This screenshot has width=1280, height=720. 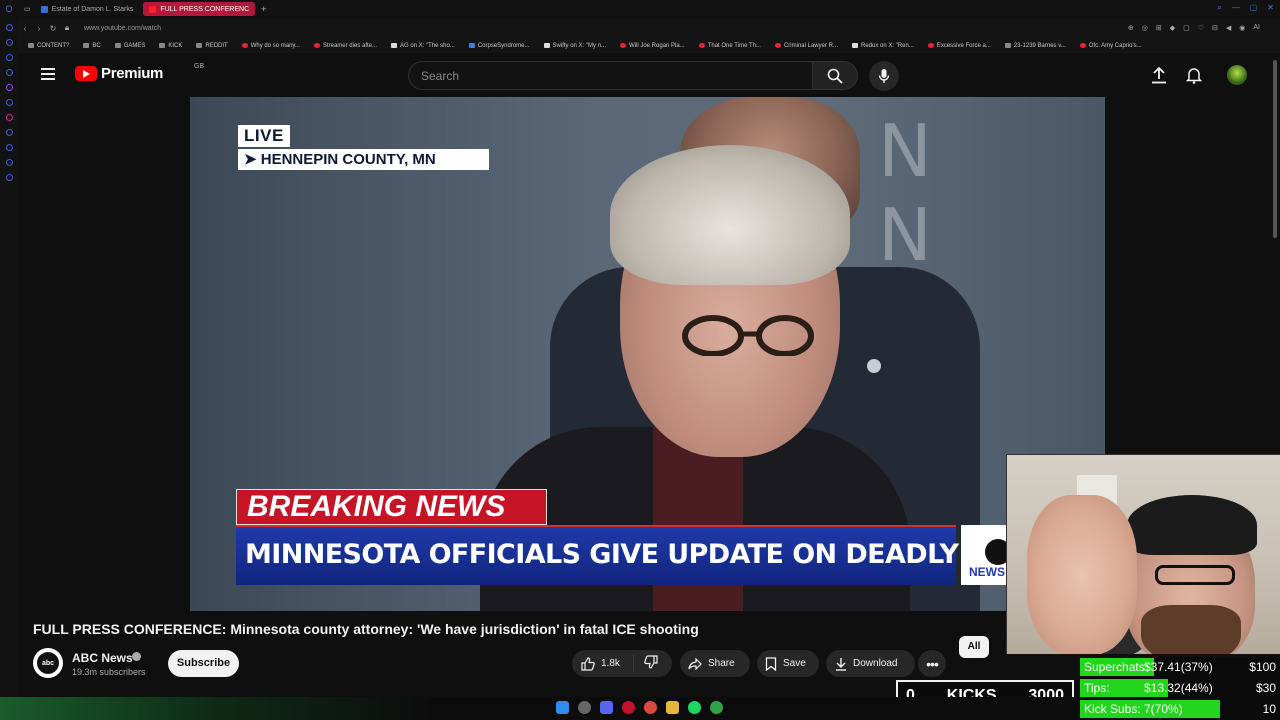 What do you see at coordinates (1194, 75) in the screenshot?
I see `notifications-bell-icon` at bounding box center [1194, 75].